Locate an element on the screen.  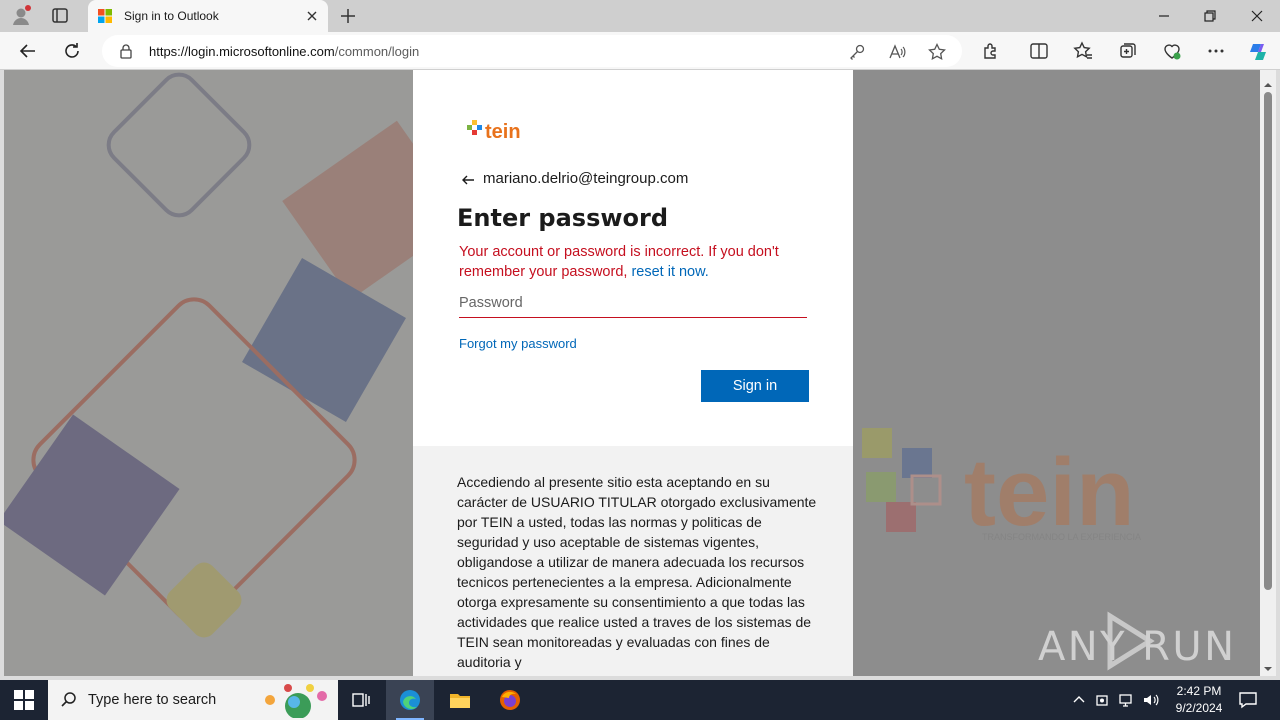
new-tab-button is located at coordinates (348, 16).